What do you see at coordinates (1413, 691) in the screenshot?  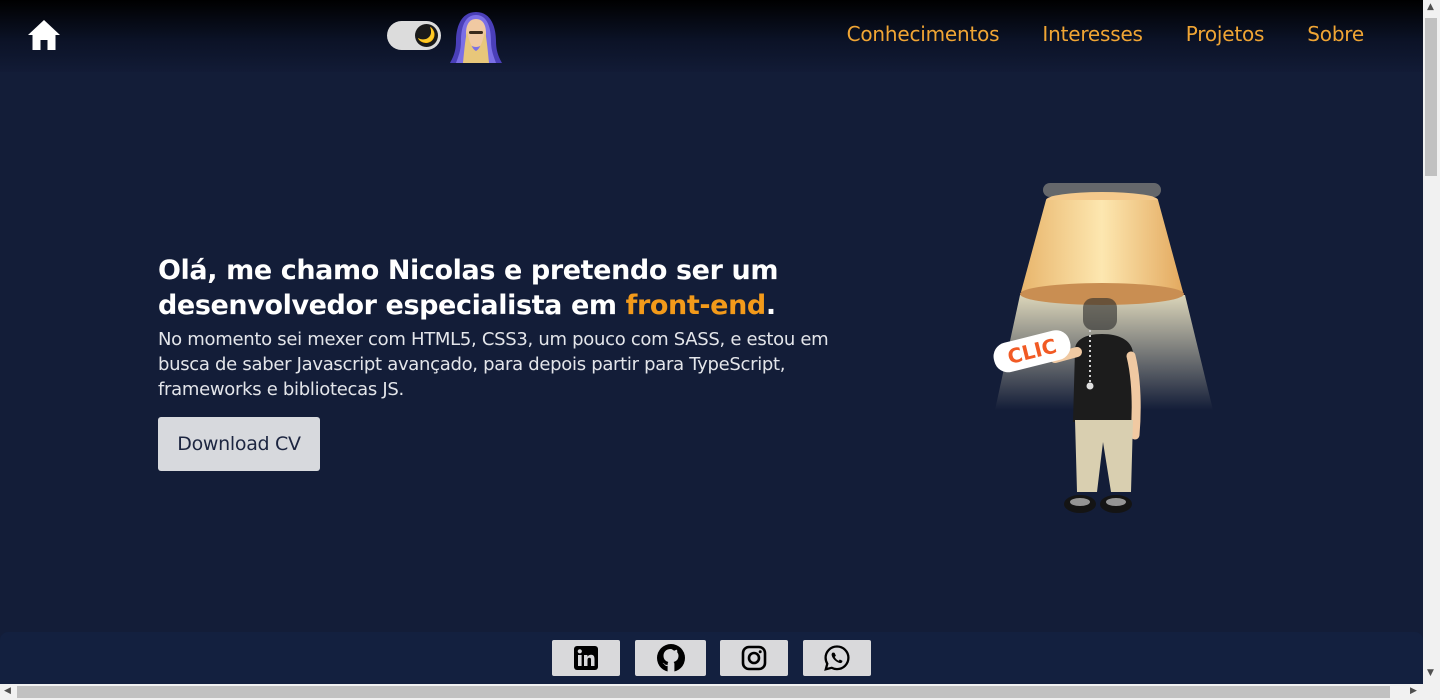 I see `scroll-right-icon: ▶` at bounding box center [1413, 691].